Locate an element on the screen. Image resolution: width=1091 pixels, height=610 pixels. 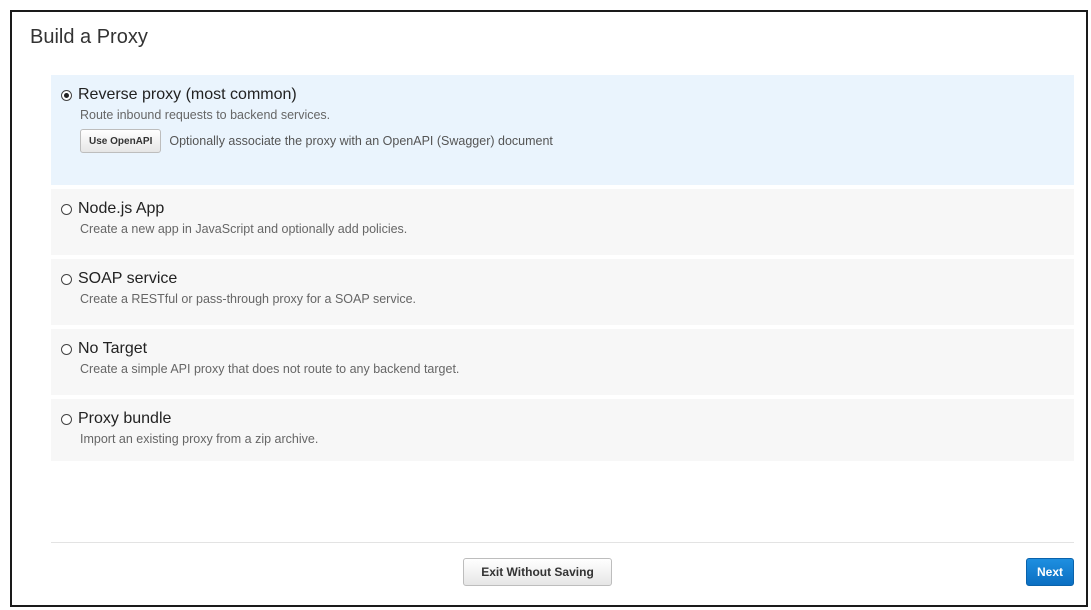
exit-without-saving-button: Exit Without Saving is located at coordinates (537, 572).